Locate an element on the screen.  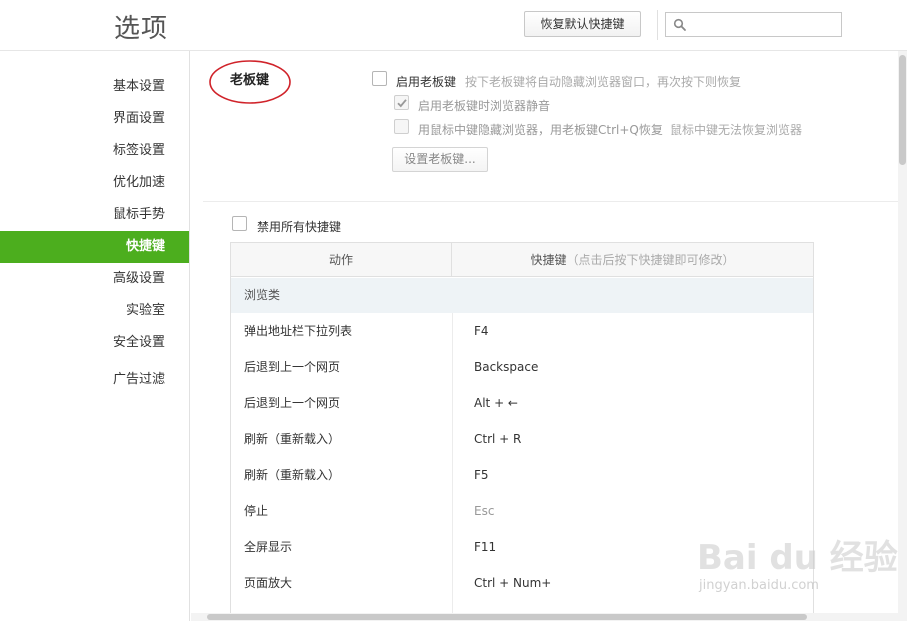
vertical-scrollbar is located at coordinates (902, 332).